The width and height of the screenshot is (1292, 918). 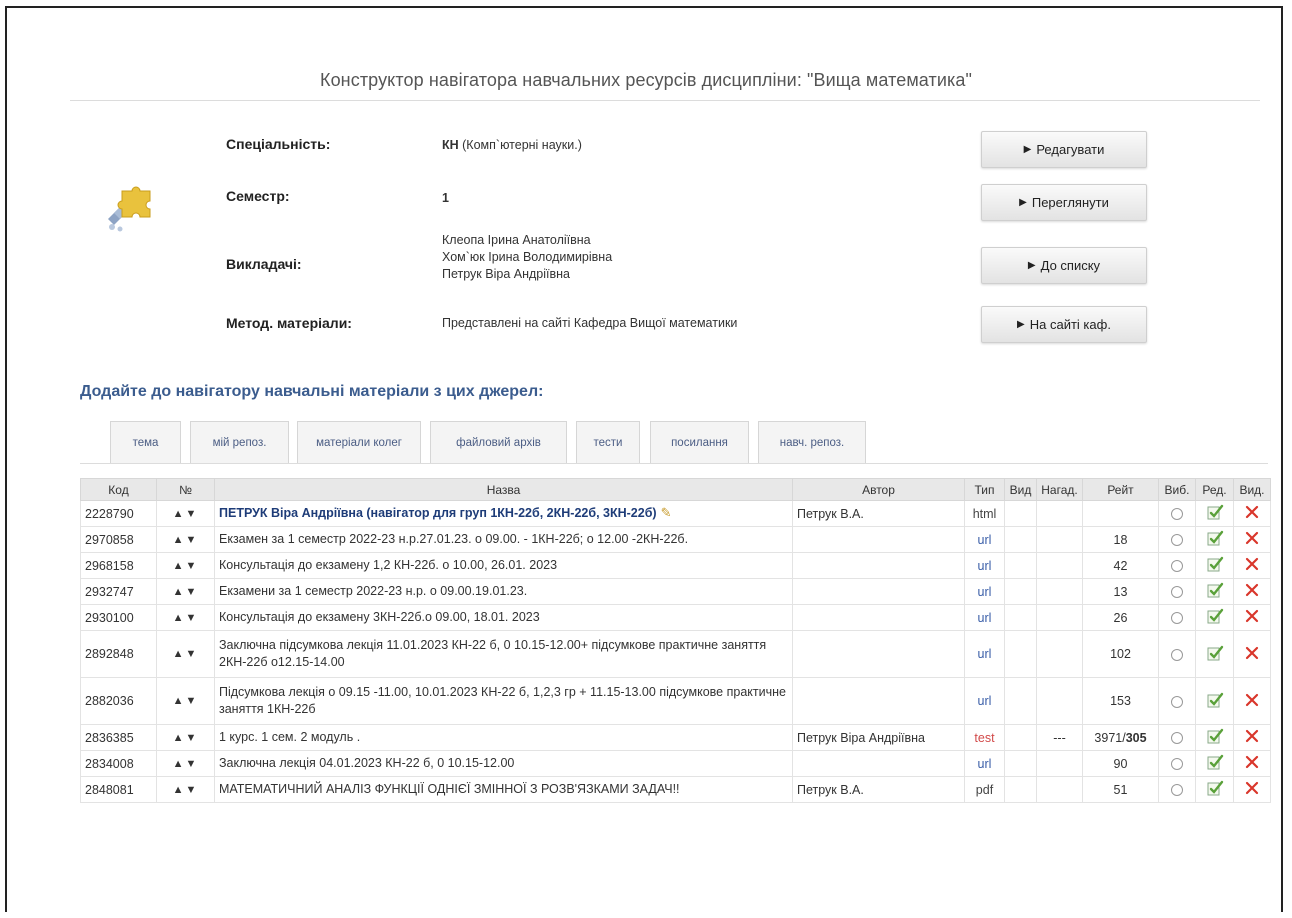 What do you see at coordinates (812, 442) in the screenshot?
I see `tab-learning-repo: навч. репоз.` at bounding box center [812, 442].